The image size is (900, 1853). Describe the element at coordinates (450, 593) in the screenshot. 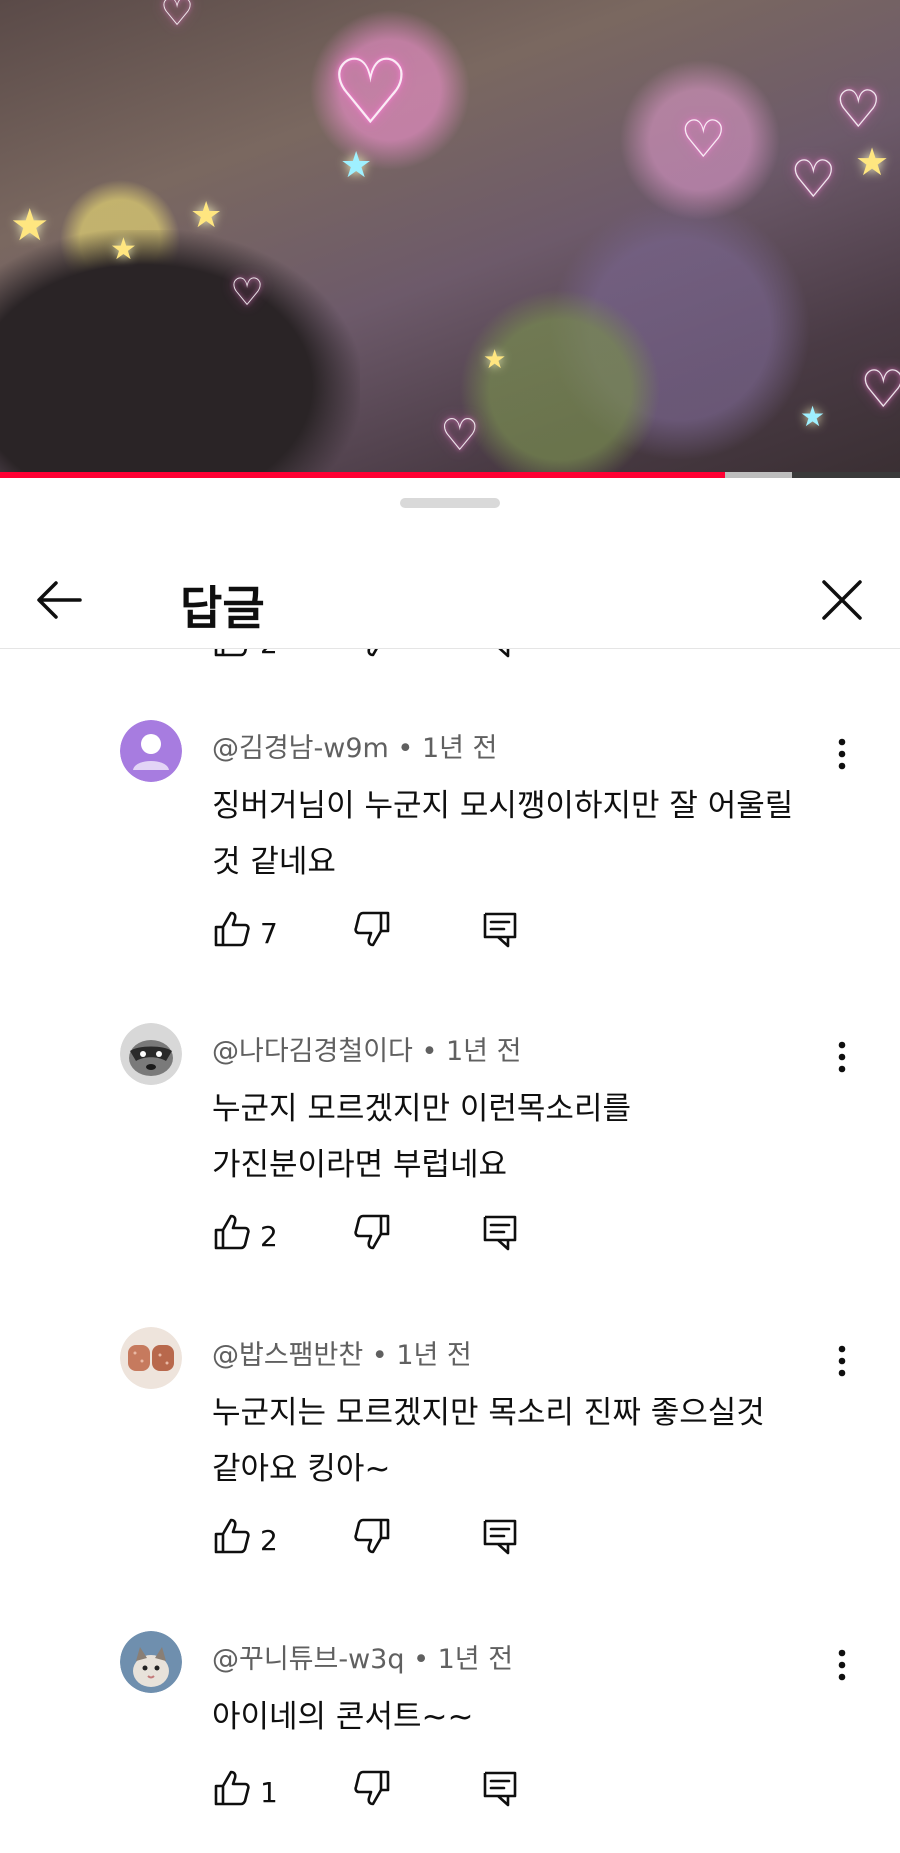

I see `sheet-header: 답글` at that location.